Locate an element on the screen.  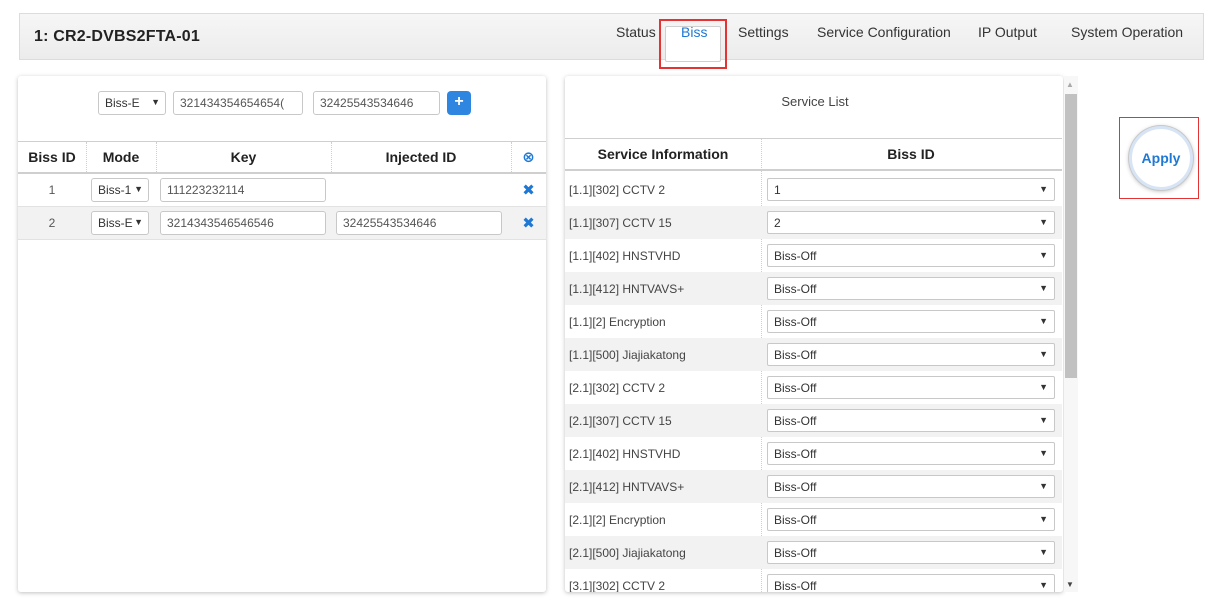
apply-button: Apply is located at coordinates (1161, 158).